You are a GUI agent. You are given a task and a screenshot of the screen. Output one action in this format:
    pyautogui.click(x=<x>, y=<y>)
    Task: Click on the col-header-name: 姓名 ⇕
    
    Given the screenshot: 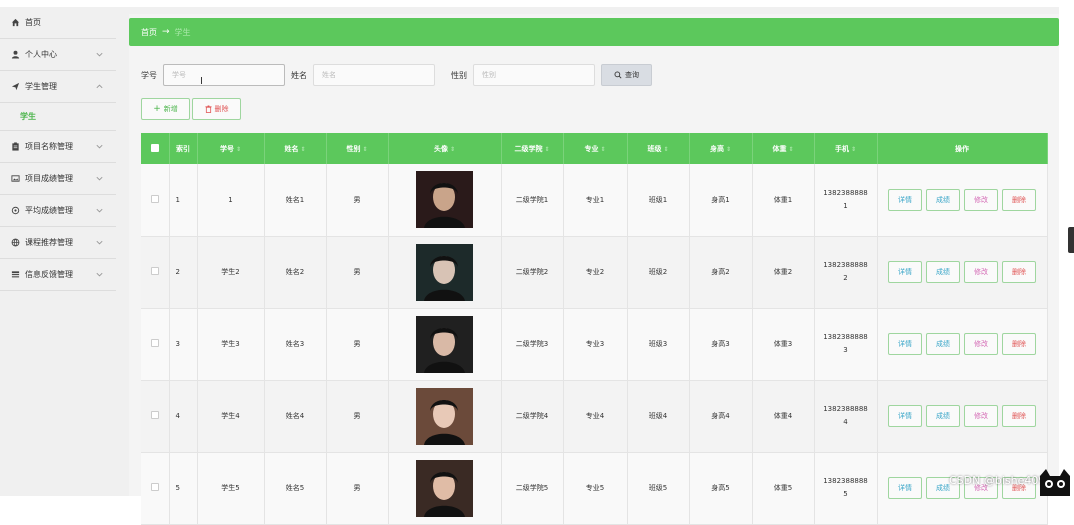 What is the action you would take?
    pyautogui.click(x=295, y=148)
    